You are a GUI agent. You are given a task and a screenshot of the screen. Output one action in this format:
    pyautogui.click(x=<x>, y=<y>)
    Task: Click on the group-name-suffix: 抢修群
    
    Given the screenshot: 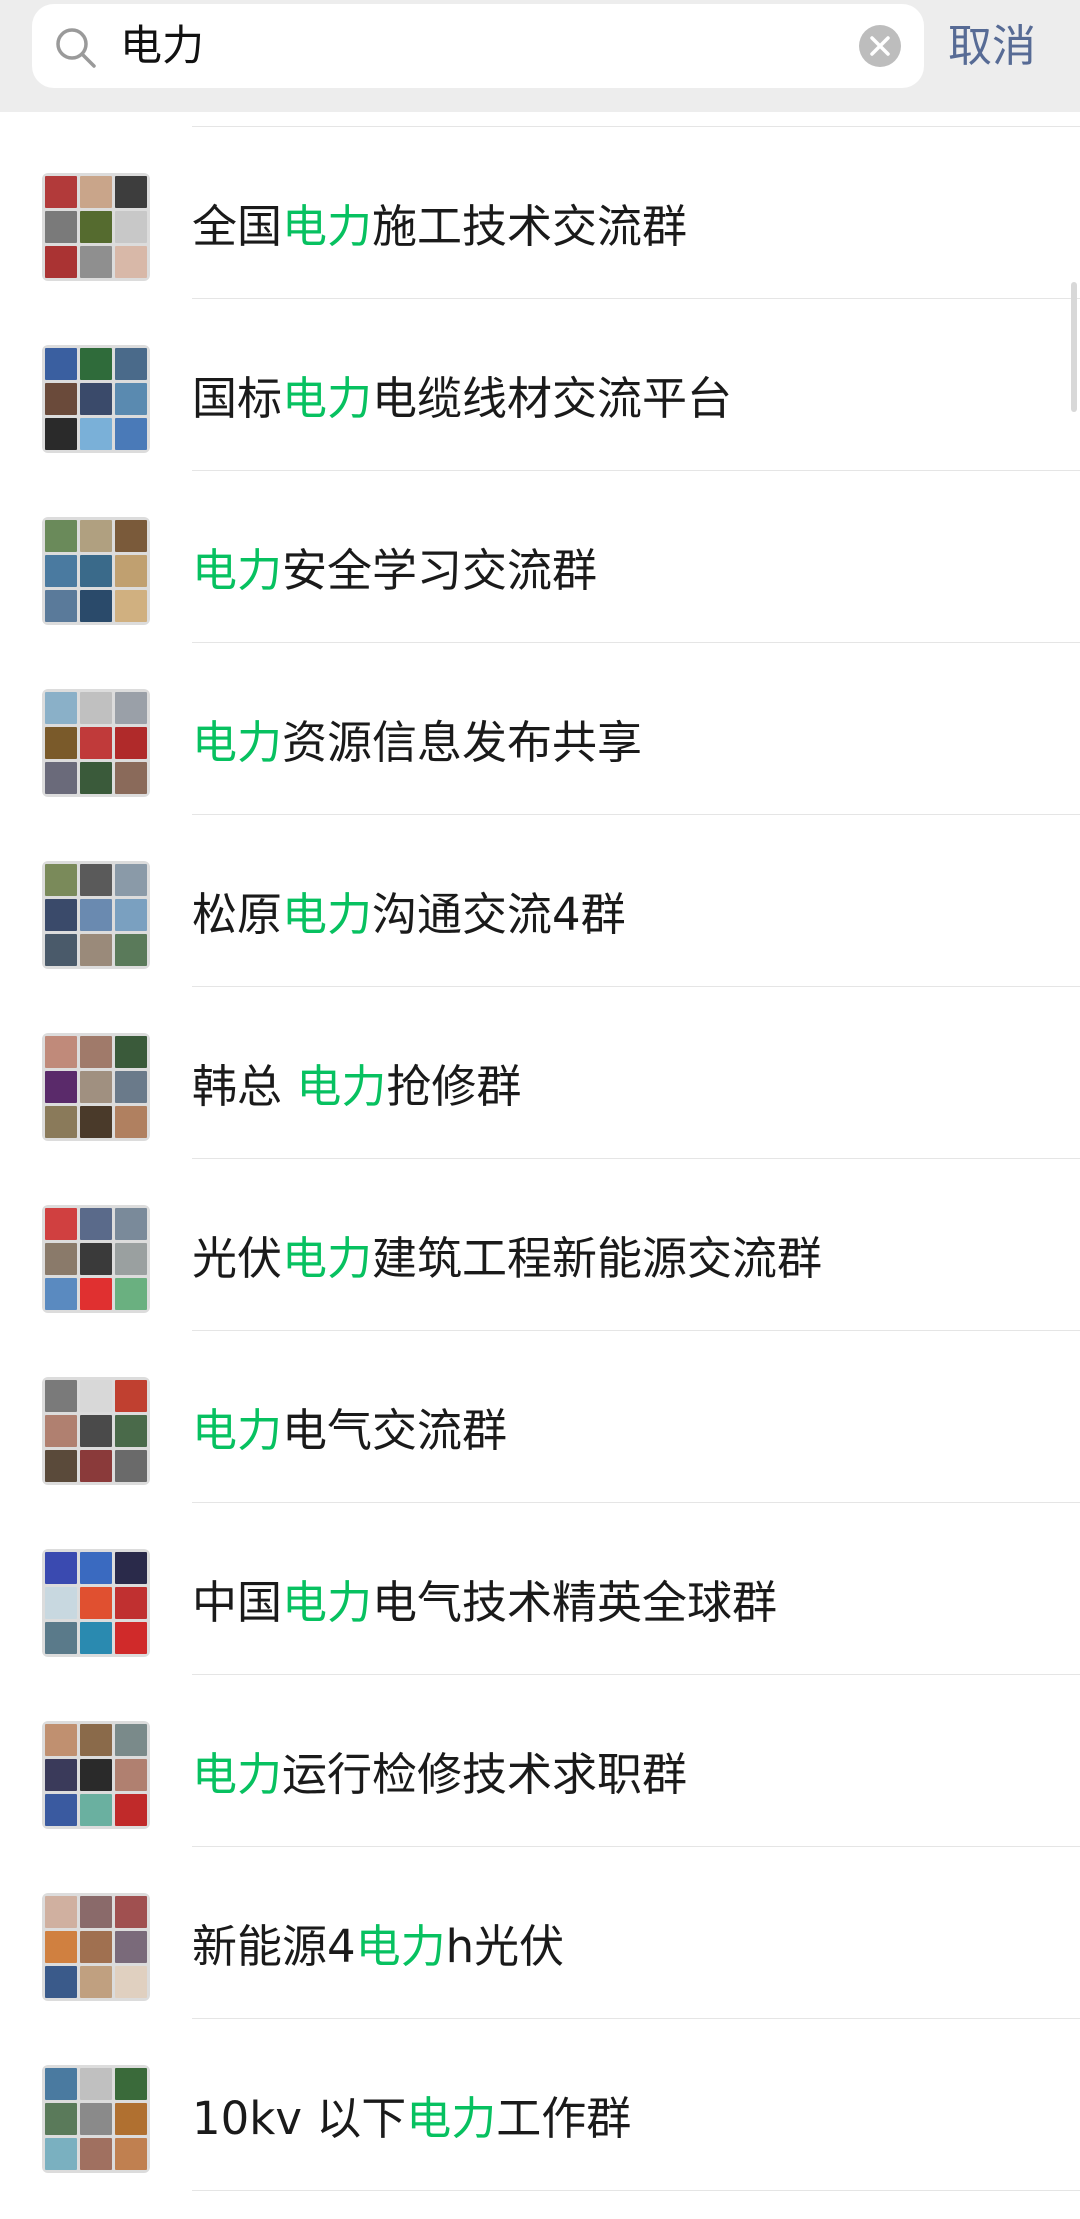 What is the action you would take?
    pyautogui.click(x=454, y=1086)
    